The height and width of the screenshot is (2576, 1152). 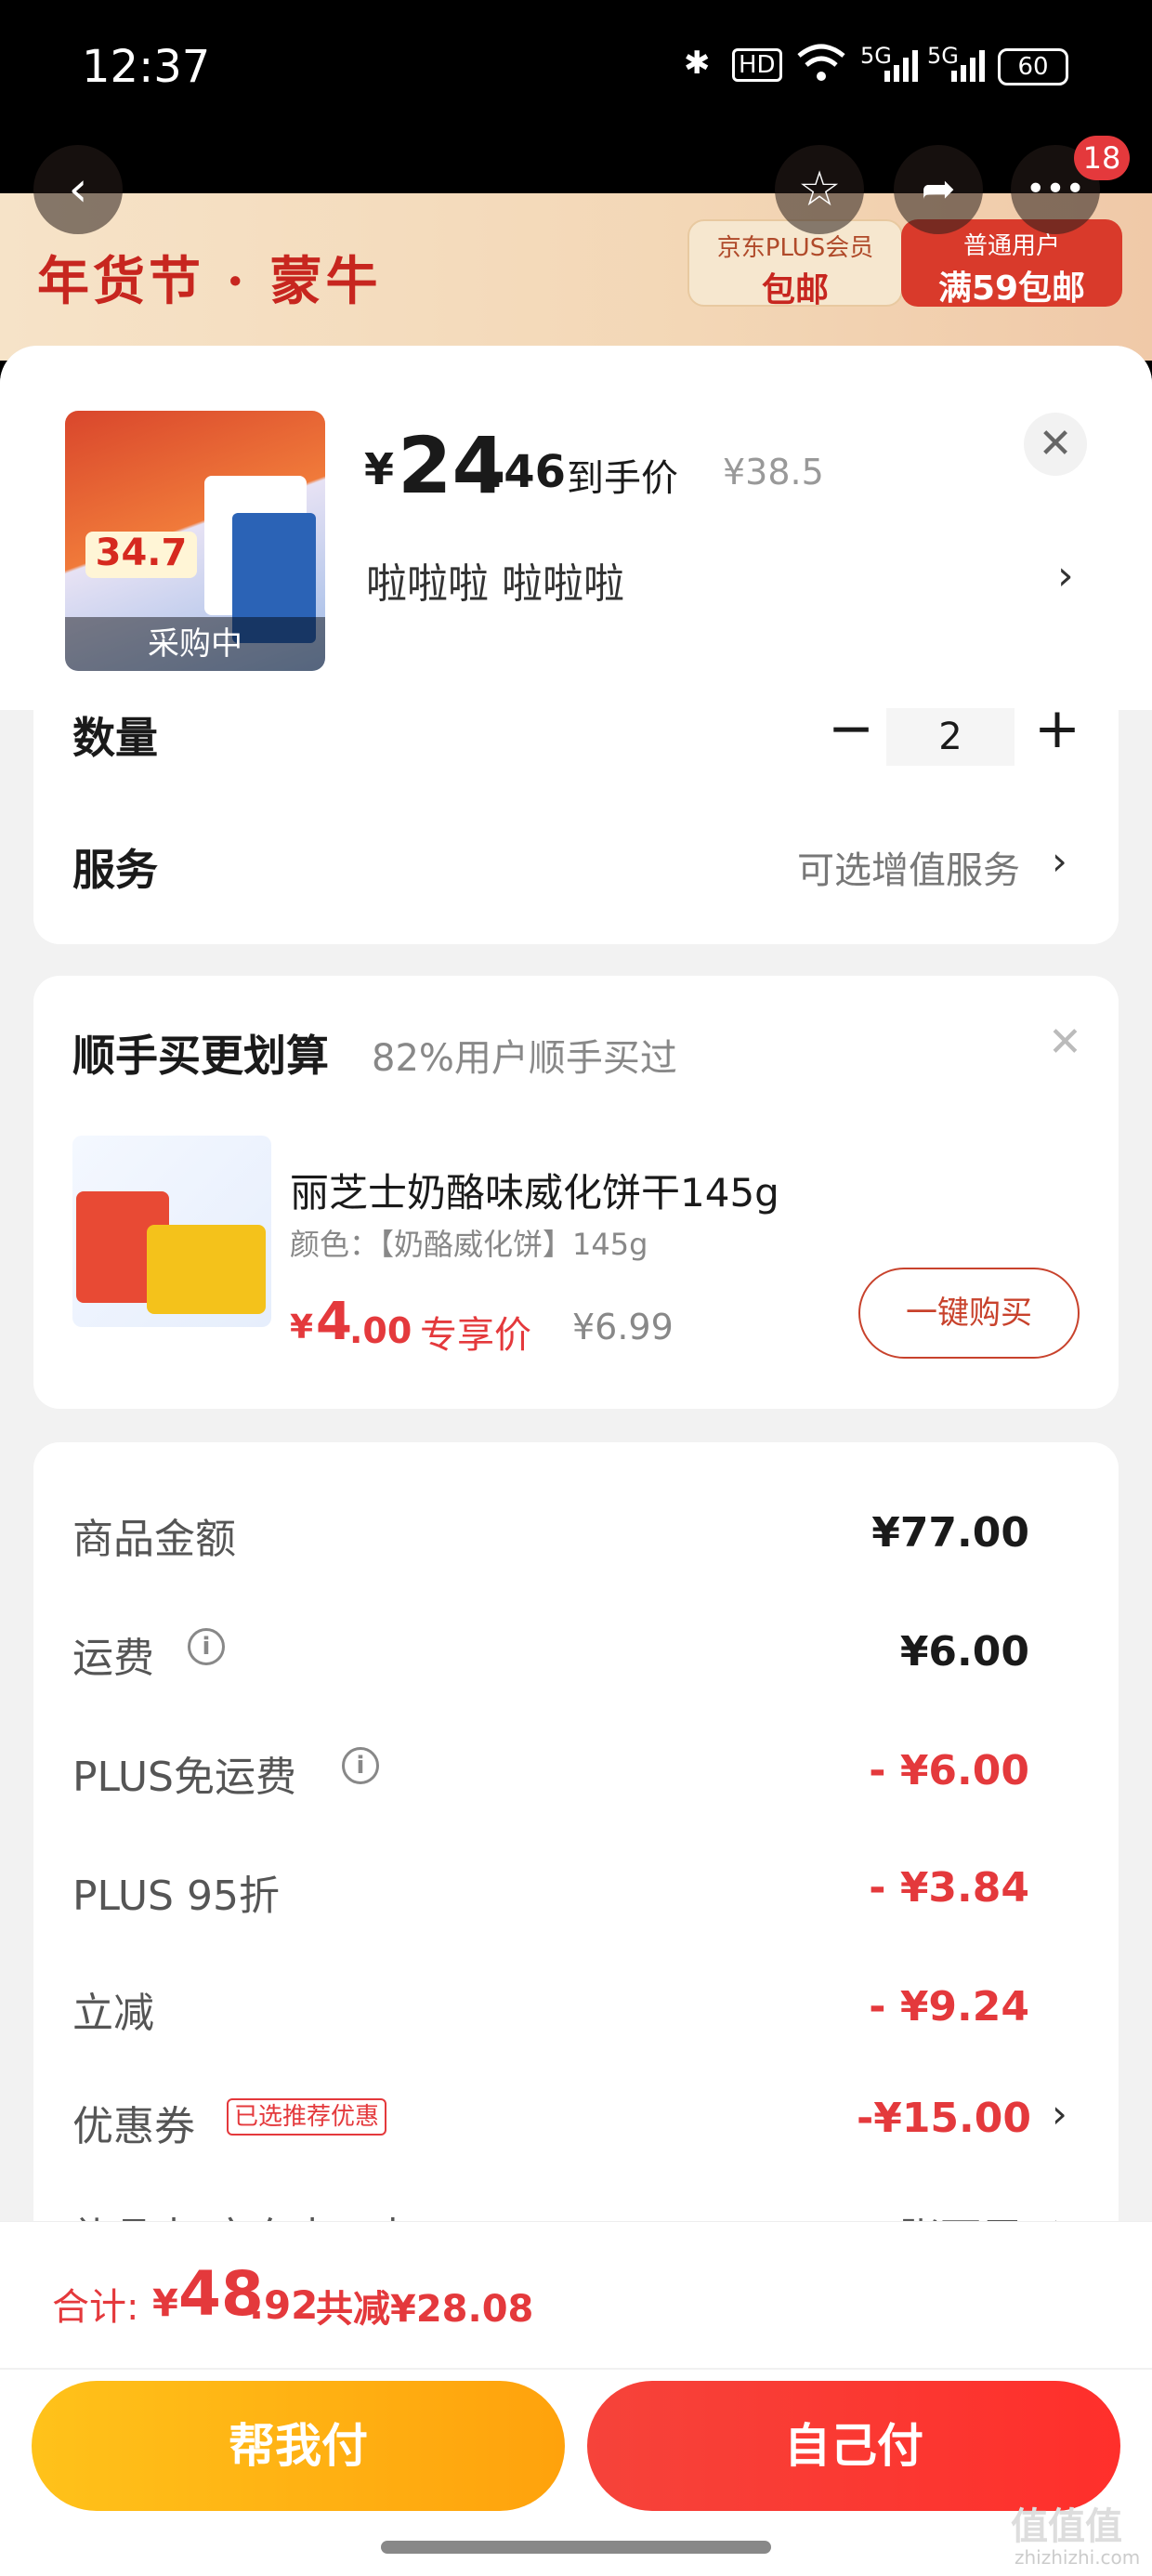 What do you see at coordinates (284, 2305) in the screenshot?
I see `total-decimal: .92` at bounding box center [284, 2305].